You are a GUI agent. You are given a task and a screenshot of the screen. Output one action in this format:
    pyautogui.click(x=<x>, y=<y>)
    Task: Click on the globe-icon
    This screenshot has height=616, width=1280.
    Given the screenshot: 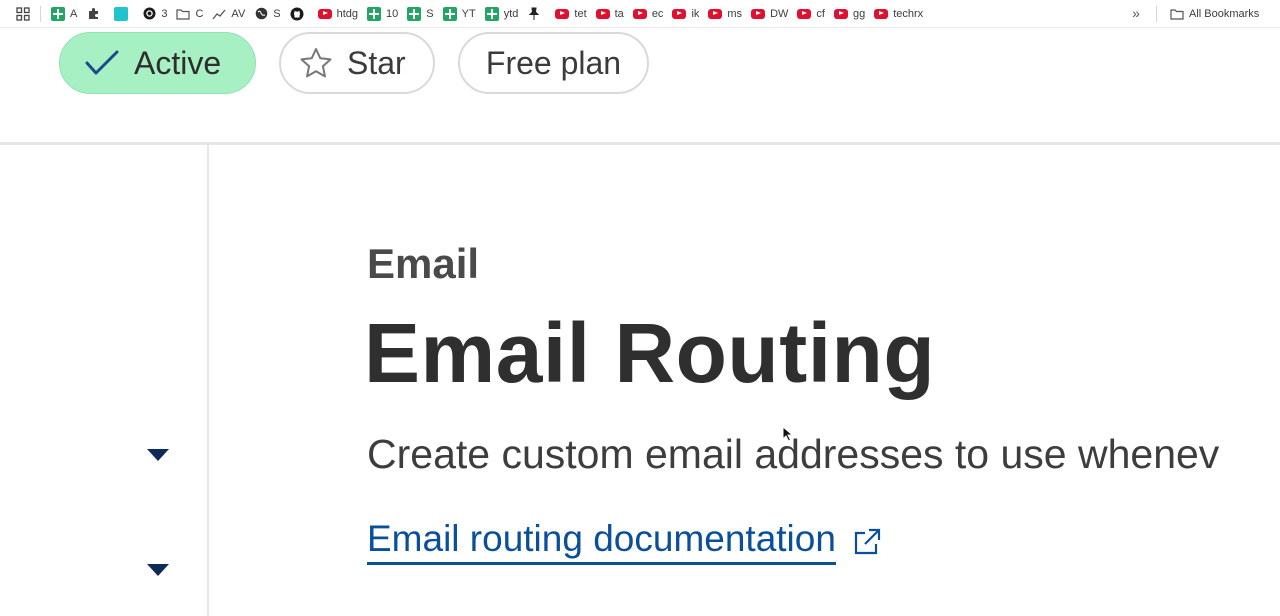 What is the action you would take?
    pyautogui.click(x=261, y=14)
    